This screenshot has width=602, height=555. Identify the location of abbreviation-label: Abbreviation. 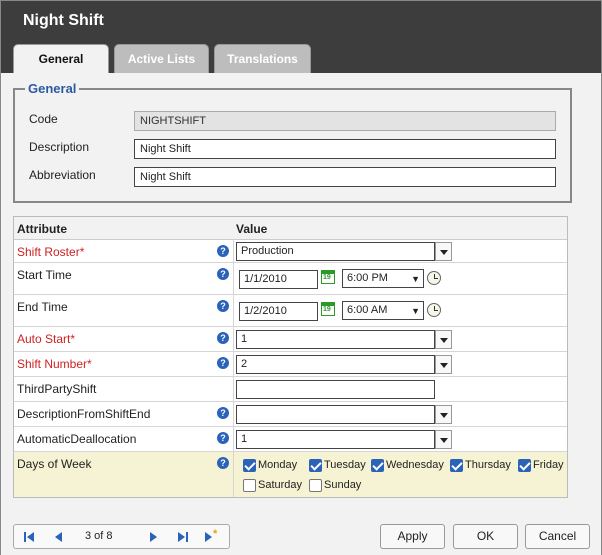
(62, 175).